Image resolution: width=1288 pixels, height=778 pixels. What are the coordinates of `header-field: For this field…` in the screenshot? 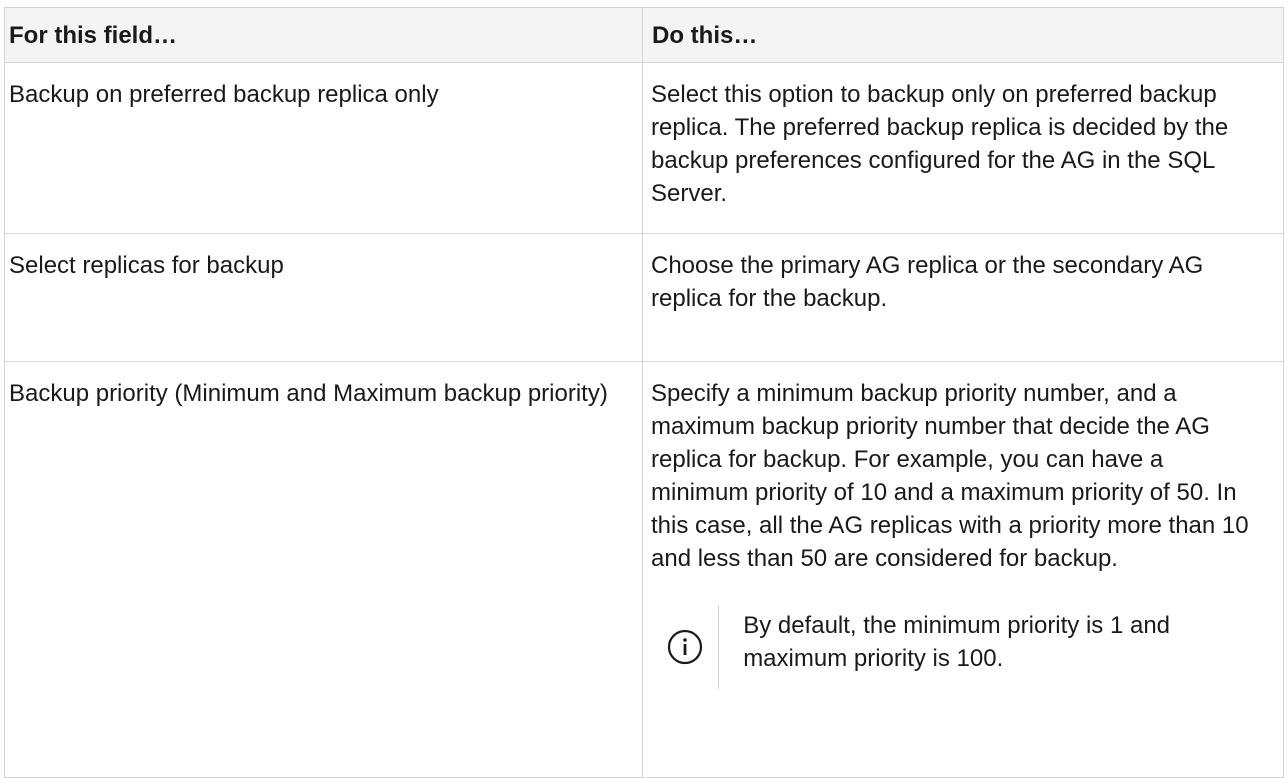 It's located at (323, 35).